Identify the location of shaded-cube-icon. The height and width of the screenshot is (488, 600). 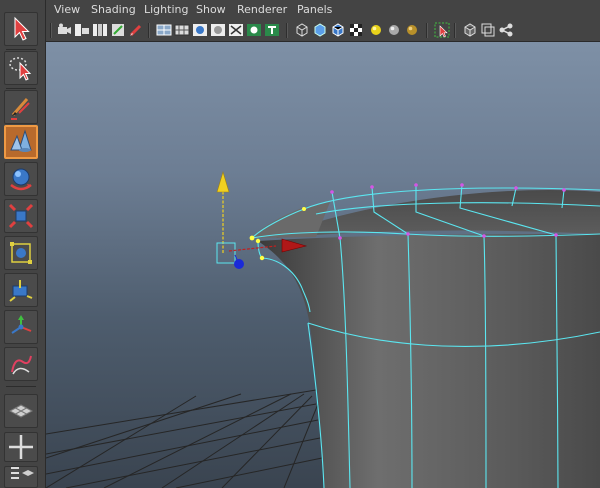
(320, 30).